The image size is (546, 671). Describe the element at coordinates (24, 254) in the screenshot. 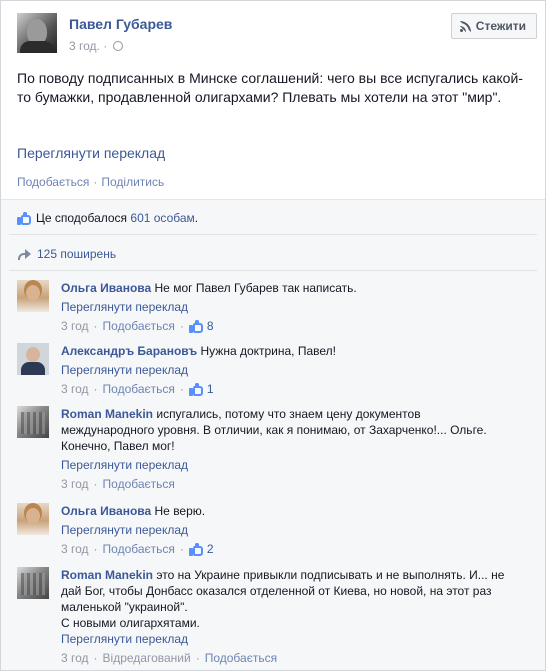

I see `share-icon` at that location.